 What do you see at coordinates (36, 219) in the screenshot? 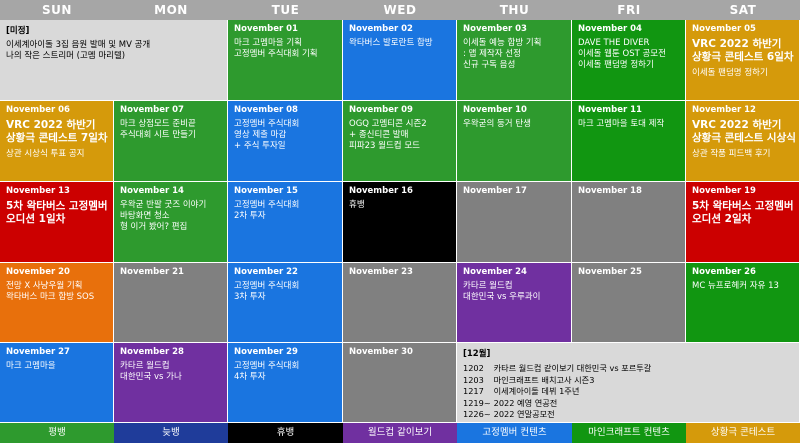
I see `event-line: 오디션 1일차` at bounding box center [36, 219].